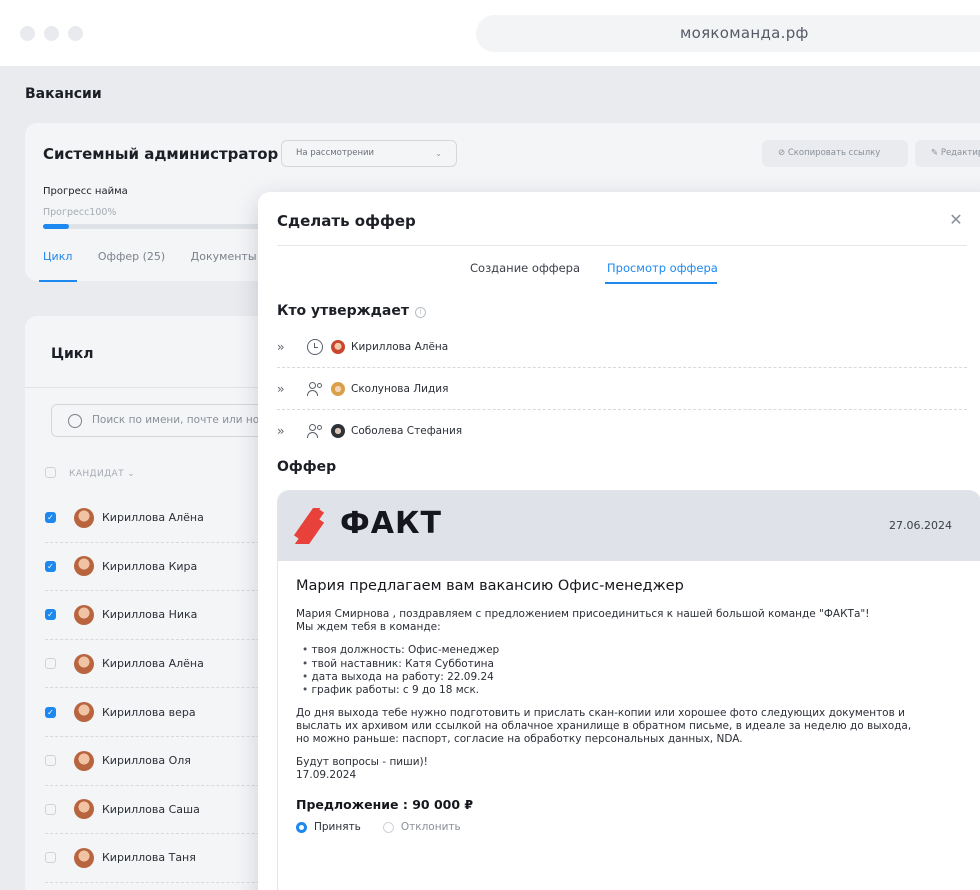 The height and width of the screenshot is (890, 980). I want to click on accept-radio: Принять, so click(328, 827).